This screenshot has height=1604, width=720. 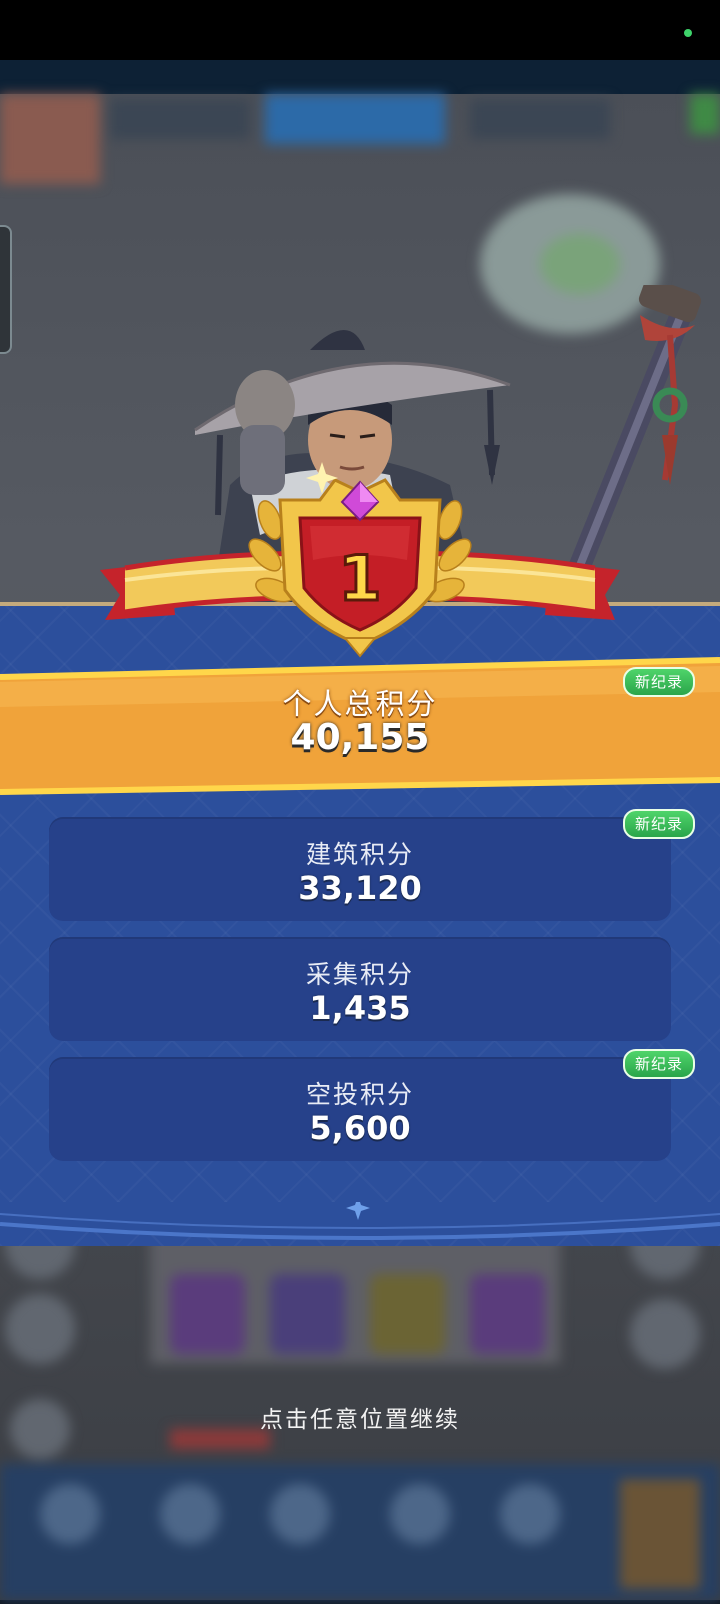 I want to click on game-top-bar, so click(x=360, y=77).